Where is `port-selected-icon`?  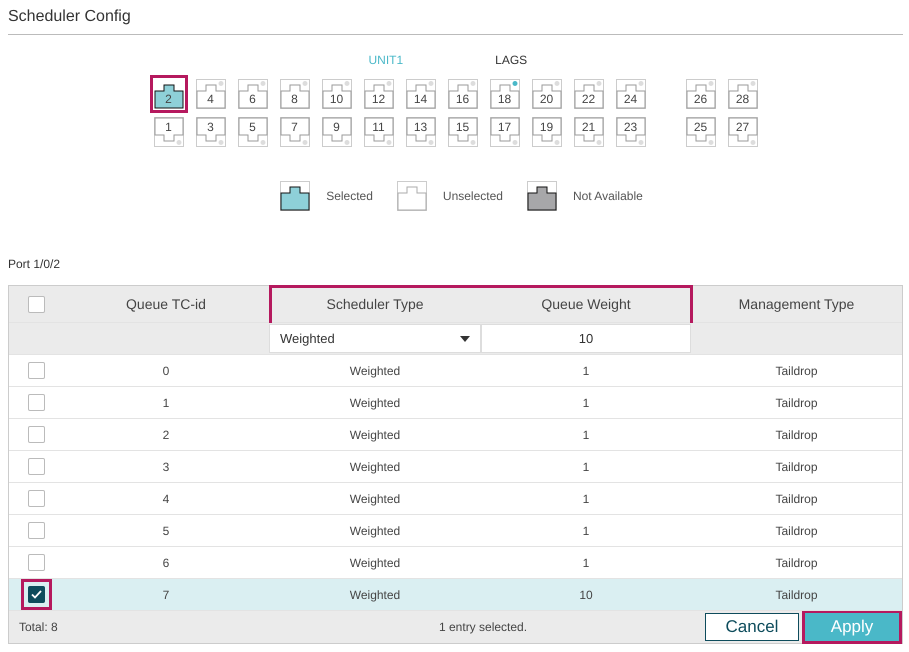
port-selected-icon is located at coordinates (295, 196).